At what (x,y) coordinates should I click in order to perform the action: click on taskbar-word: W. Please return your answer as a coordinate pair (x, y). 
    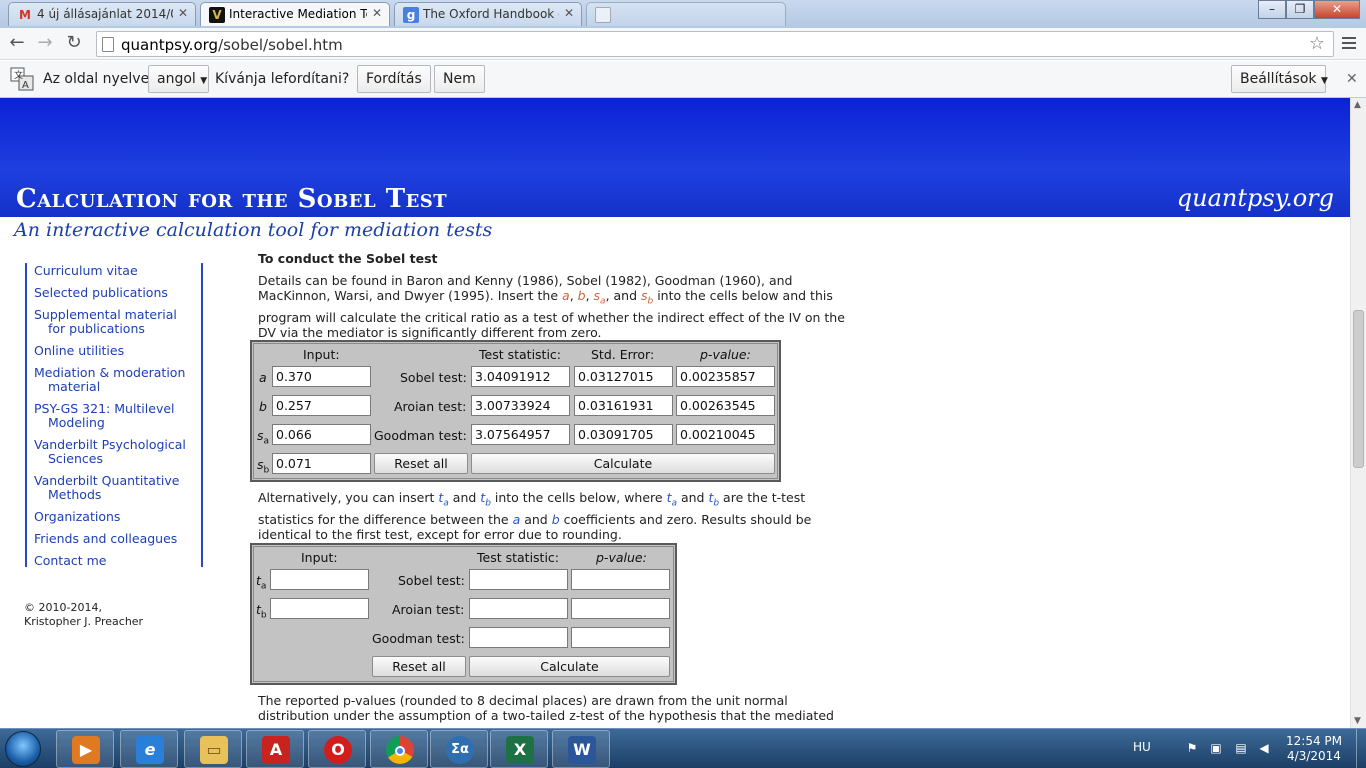
    Looking at the image, I should click on (581, 749).